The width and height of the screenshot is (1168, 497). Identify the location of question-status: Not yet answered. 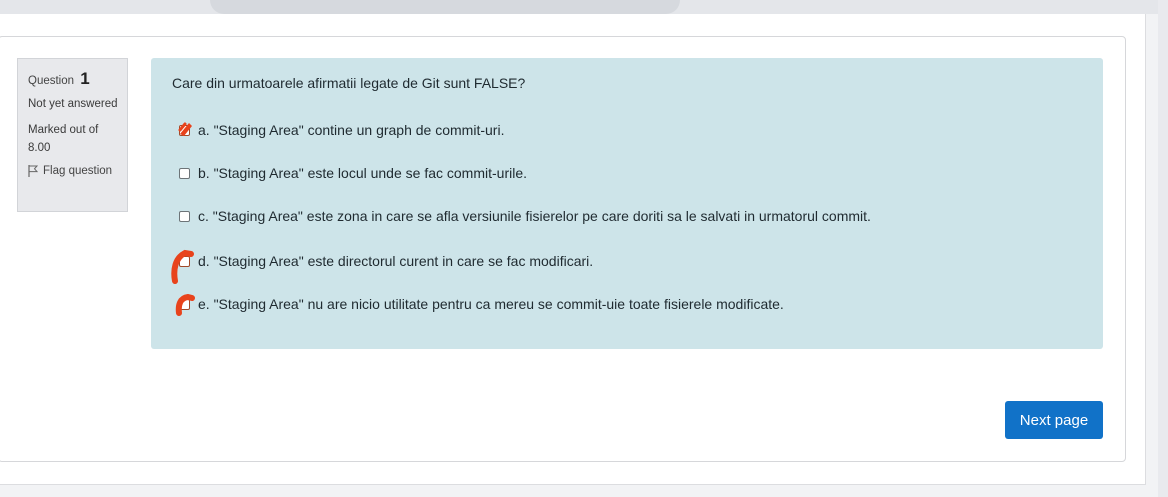
(73, 104).